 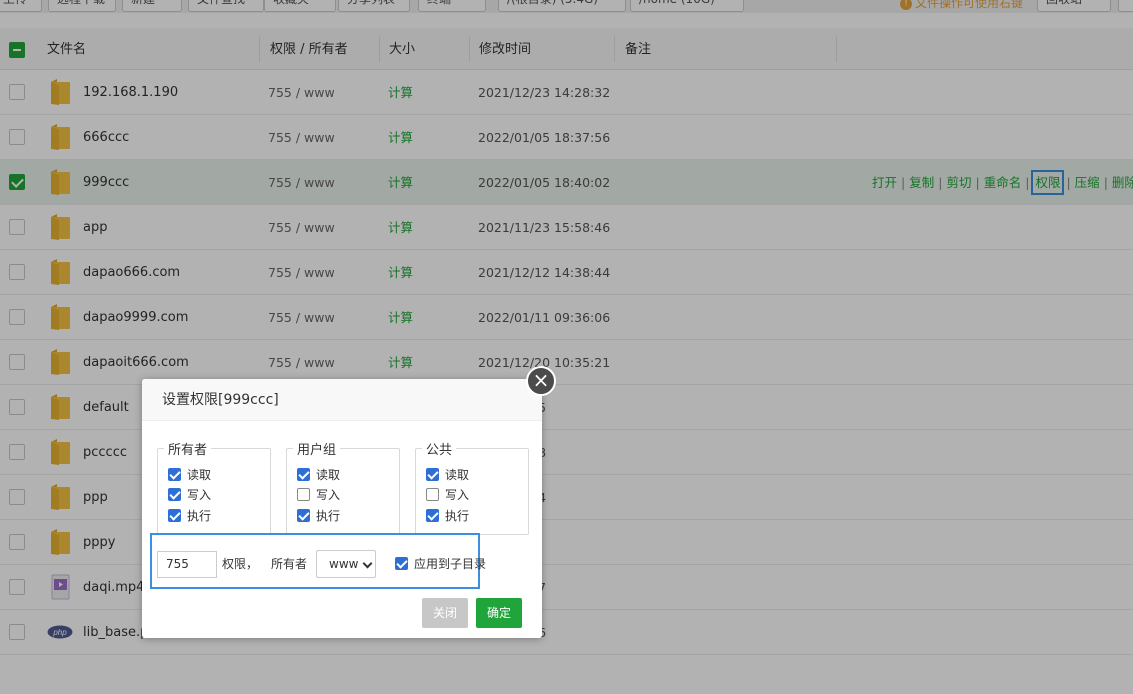 I want to click on close-icon: ×, so click(x=541, y=381).